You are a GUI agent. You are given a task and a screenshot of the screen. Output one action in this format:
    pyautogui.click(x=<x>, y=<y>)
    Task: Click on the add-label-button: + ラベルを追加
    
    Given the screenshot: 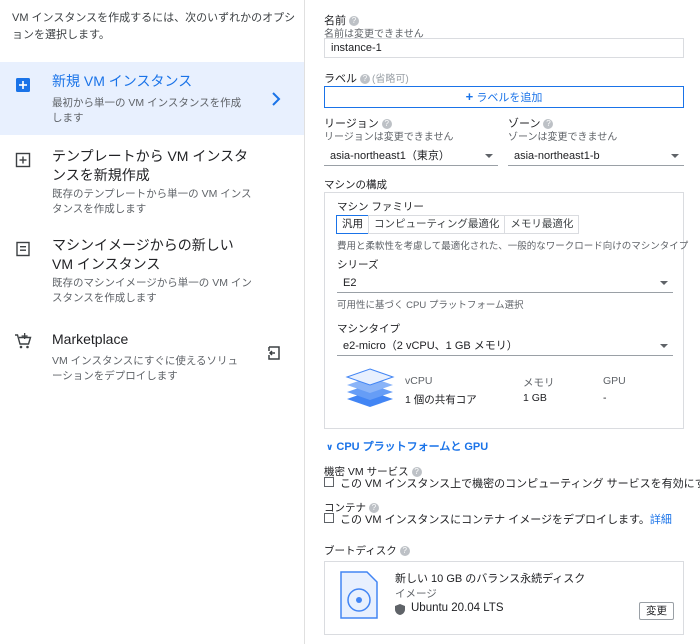 What is the action you would take?
    pyautogui.click(x=504, y=97)
    